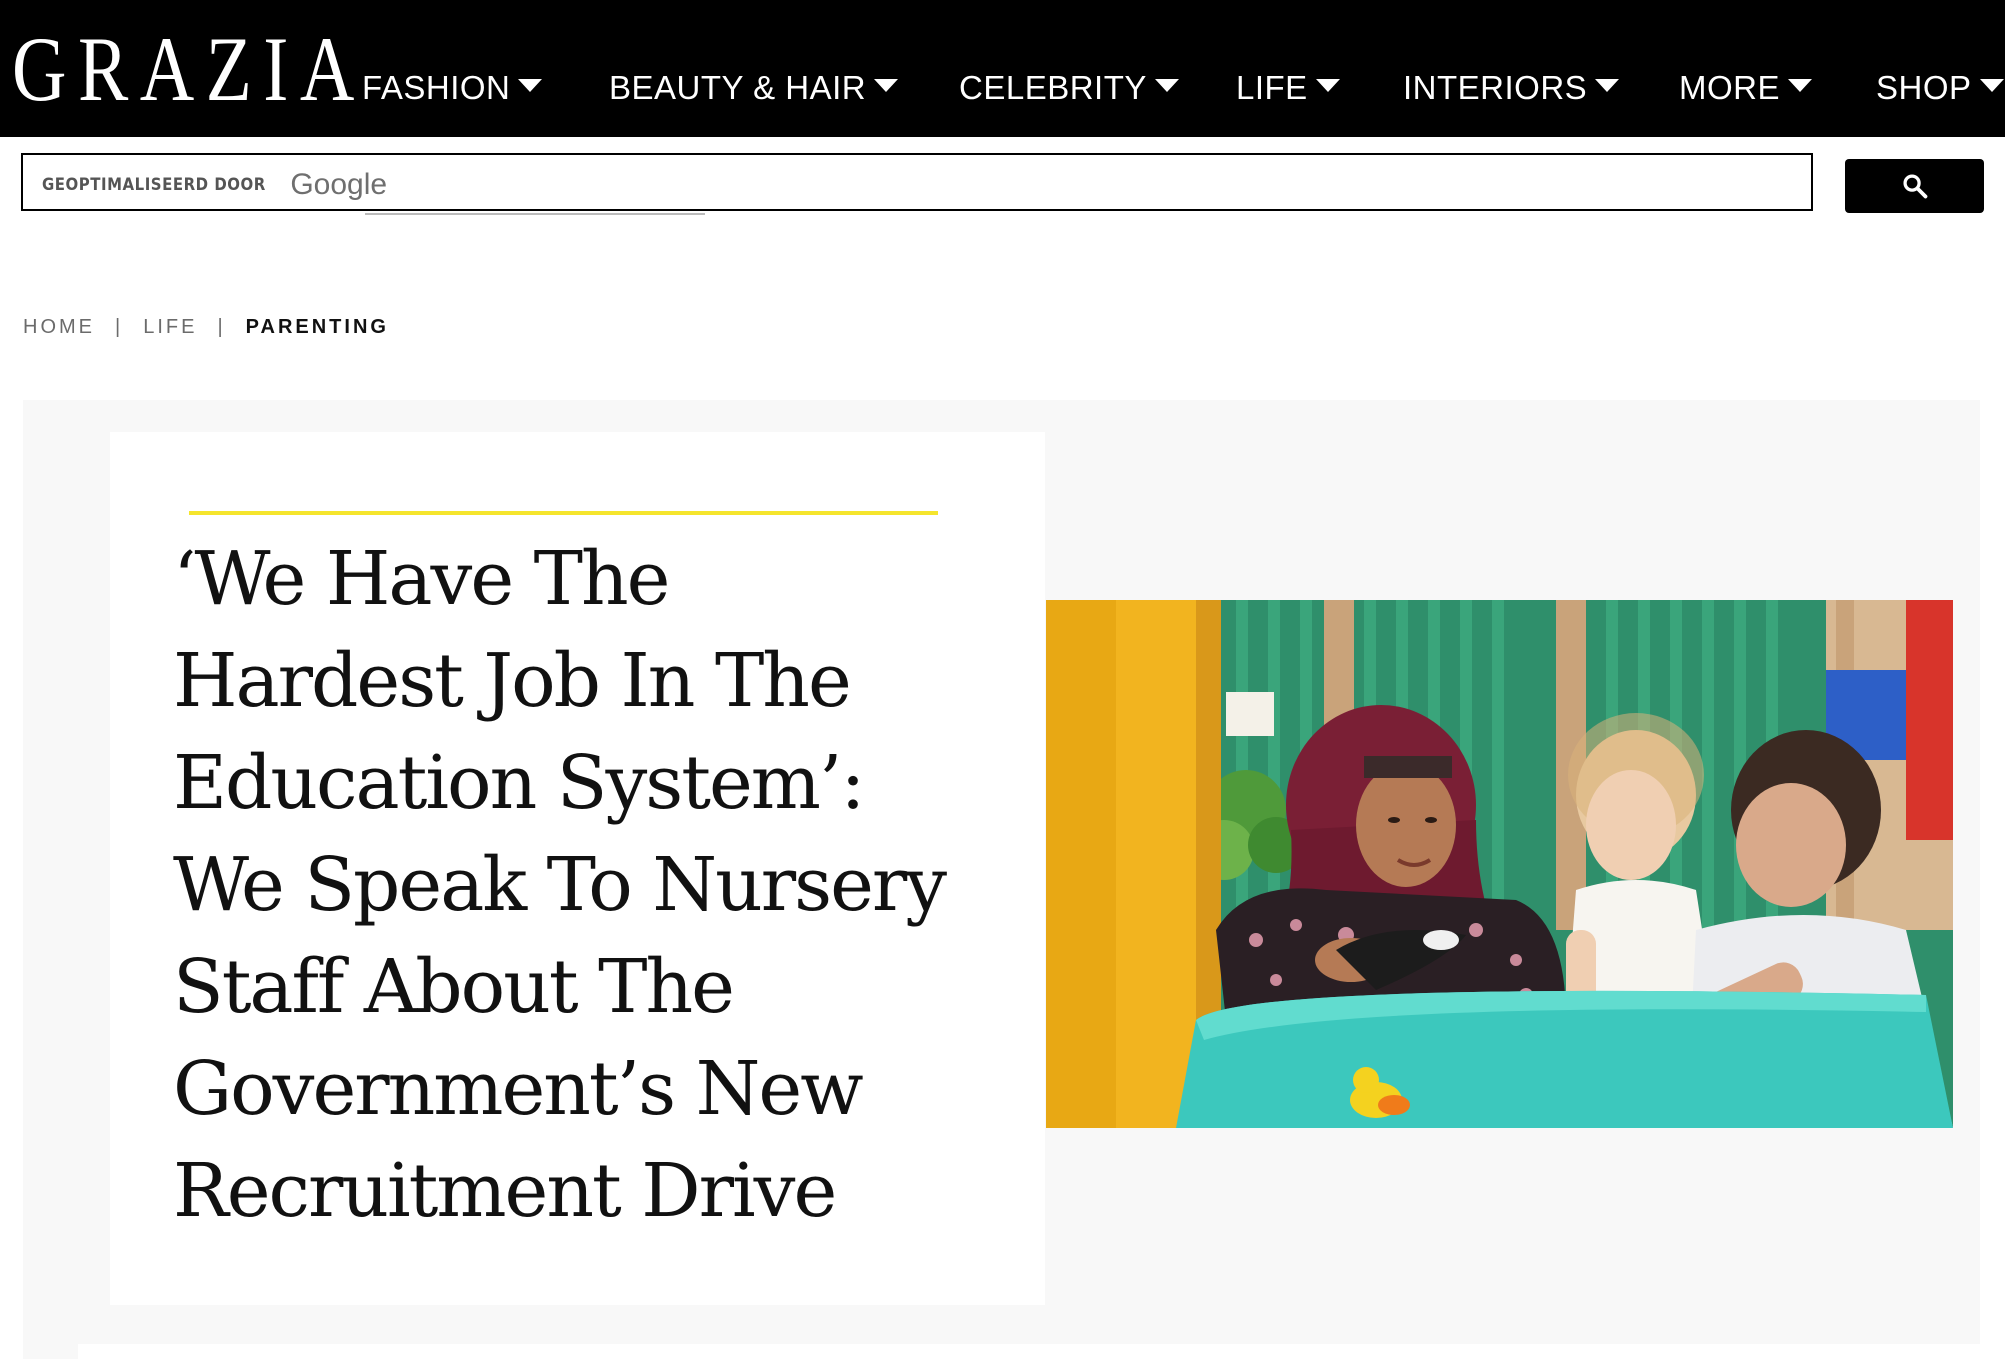 The width and height of the screenshot is (2005, 1359). What do you see at coordinates (560, 885) in the screenshot?
I see `headline-line: We Speak To Nursery` at bounding box center [560, 885].